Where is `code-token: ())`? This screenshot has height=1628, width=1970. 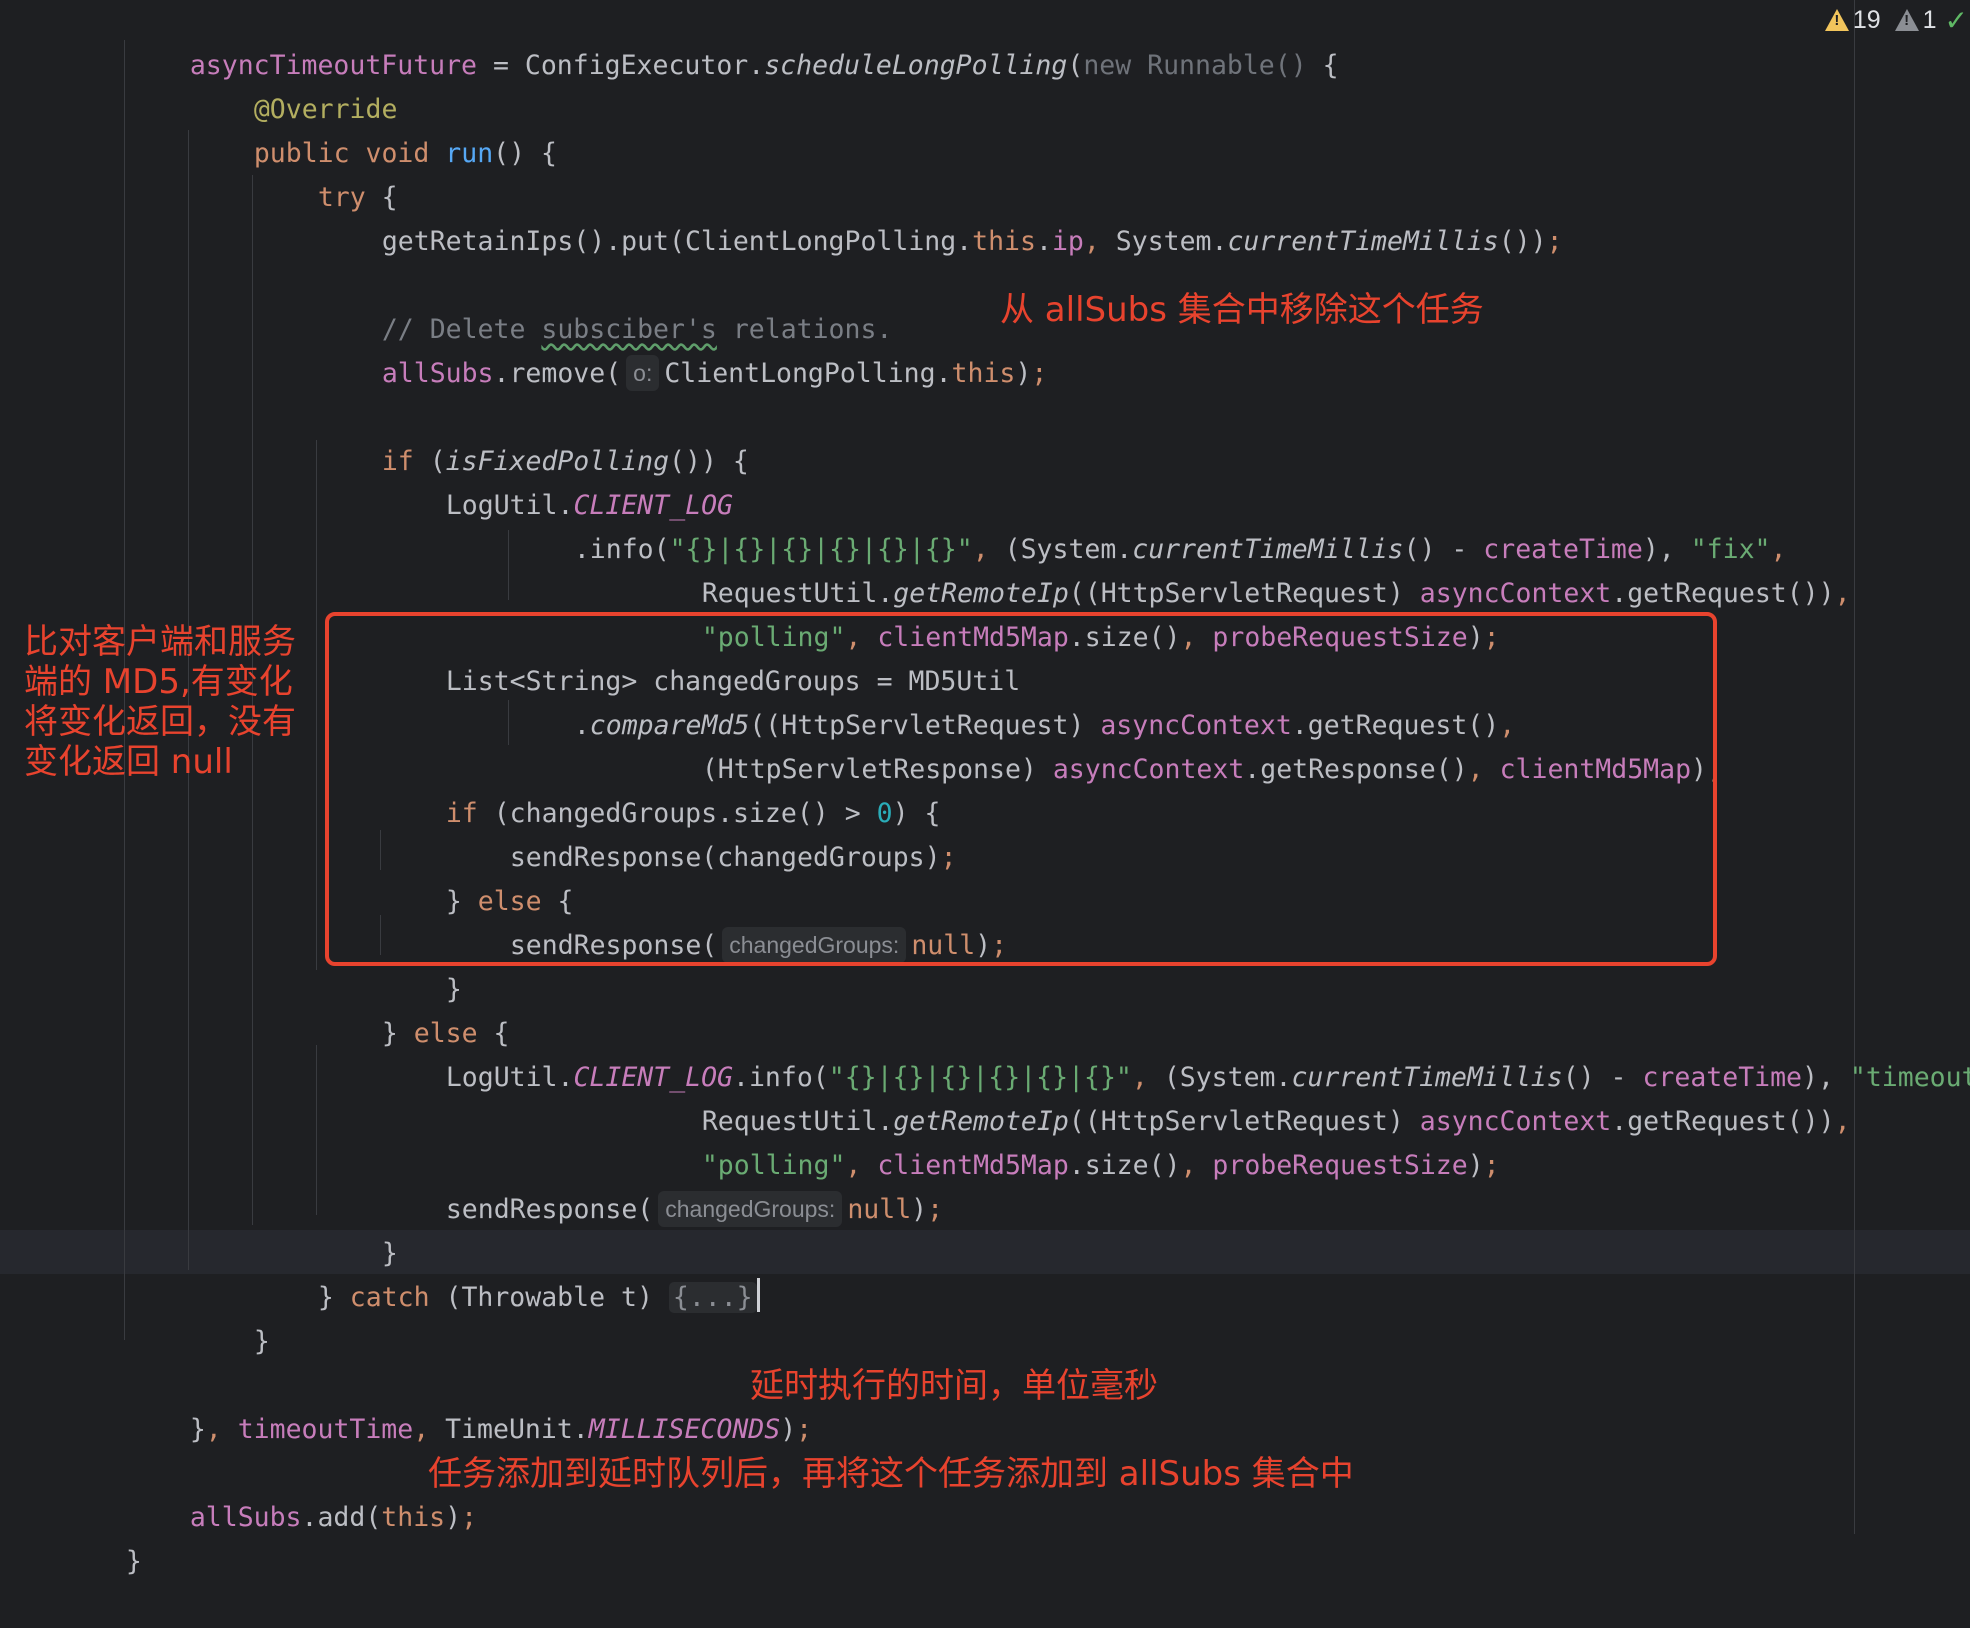 code-token: ()) is located at coordinates (1522, 241).